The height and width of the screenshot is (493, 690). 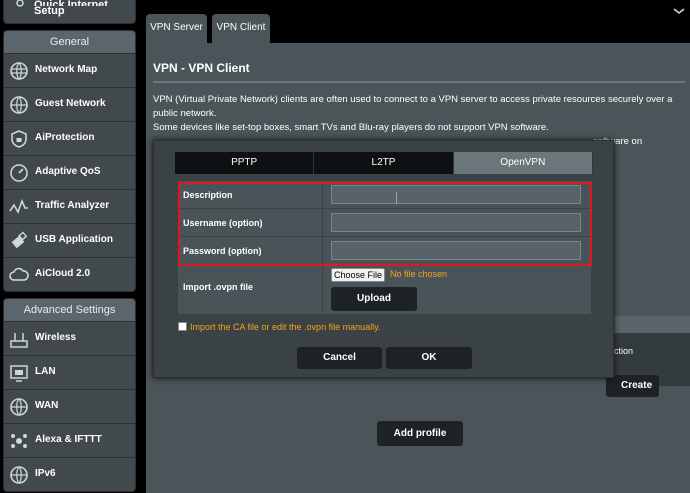 I want to click on highlight-box, so click(x=385, y=224).